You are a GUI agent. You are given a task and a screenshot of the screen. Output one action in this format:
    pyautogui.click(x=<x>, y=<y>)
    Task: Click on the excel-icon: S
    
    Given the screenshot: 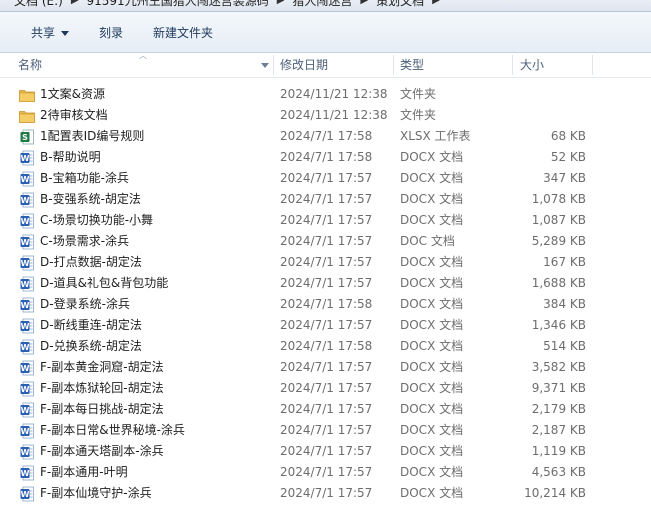 What is the action you would take?
    pyautogui.click(x=27, y=137)
    